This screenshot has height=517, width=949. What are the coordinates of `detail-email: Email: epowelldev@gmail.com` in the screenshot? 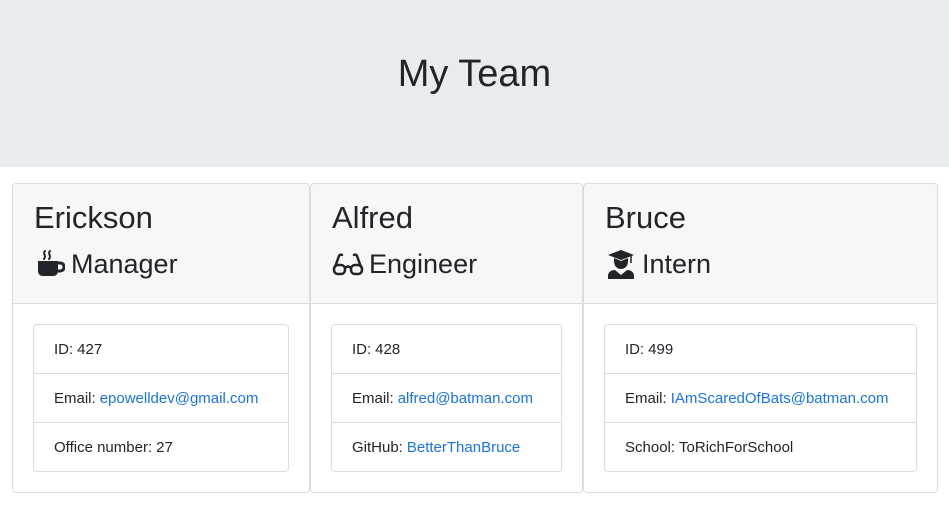 It's located at (161, 397).